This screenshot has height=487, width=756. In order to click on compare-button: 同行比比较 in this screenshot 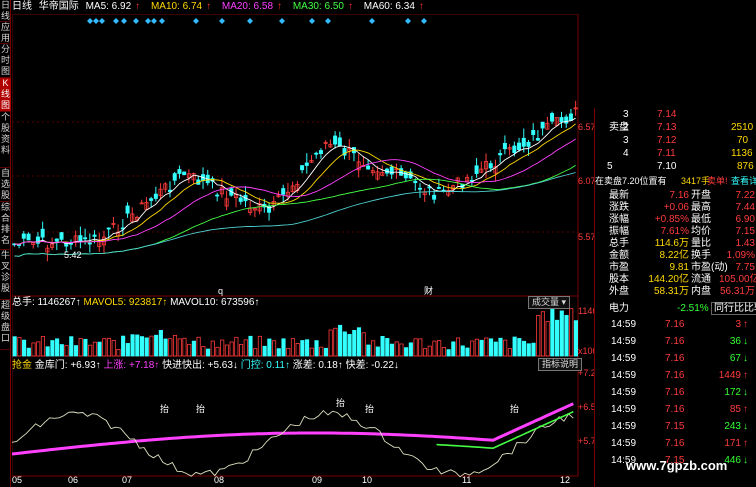, I will do `click(733, 308)`.